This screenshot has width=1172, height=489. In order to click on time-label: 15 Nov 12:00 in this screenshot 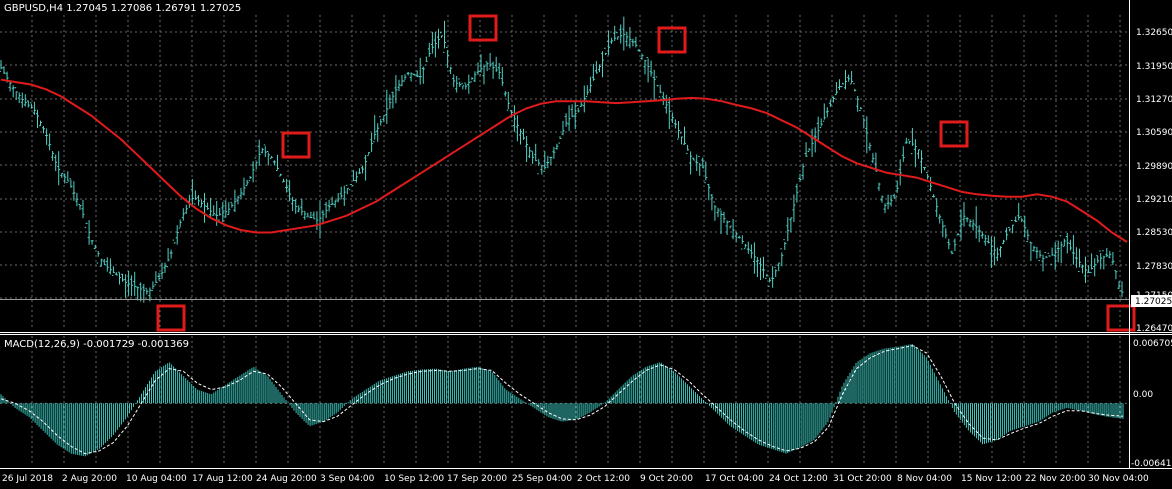, I will do `click(991, 479)`.